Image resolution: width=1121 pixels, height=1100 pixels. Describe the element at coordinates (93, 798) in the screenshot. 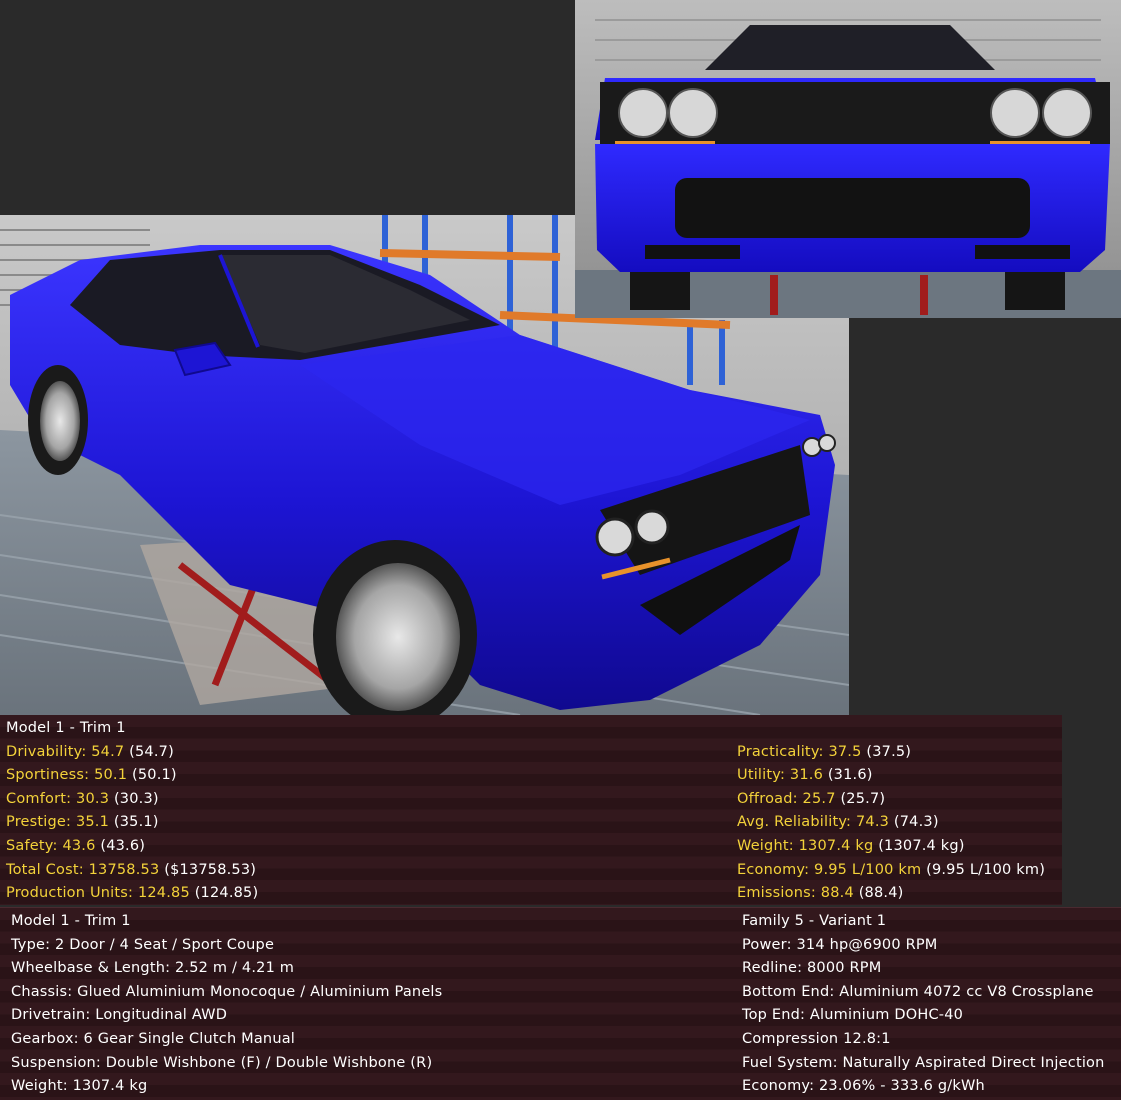

I see `stat-value: 30.3` at that location.